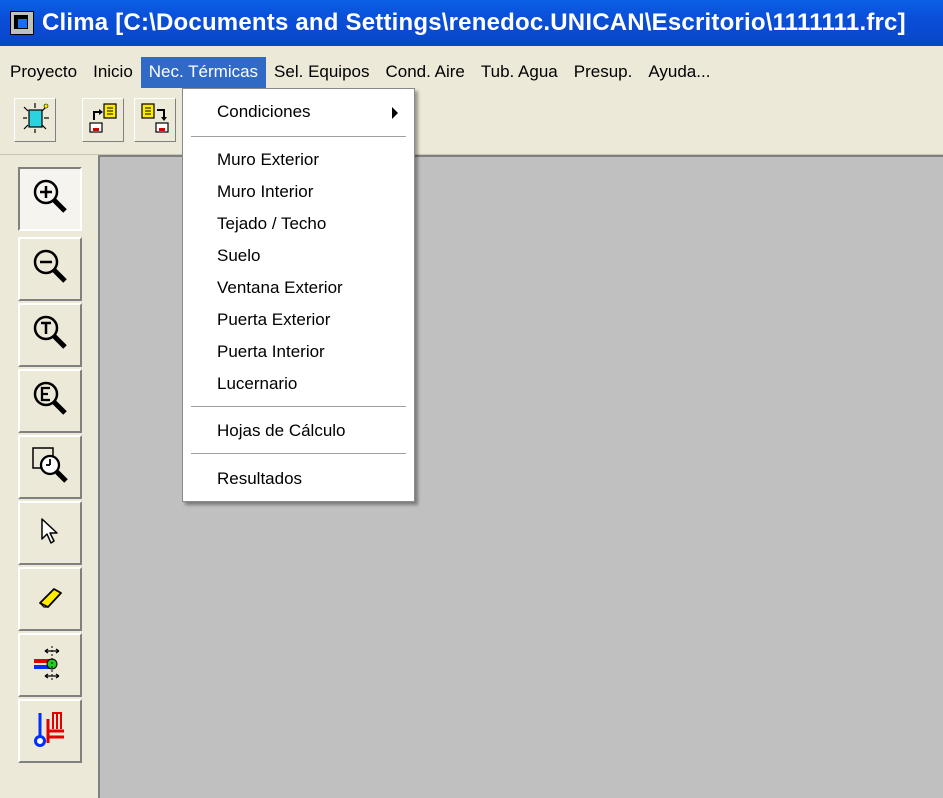 The width and height of the screenshot is (943, 798). I want to click on menu-item-ventana-exterior: Ventana Exterior, so click(280, 288).